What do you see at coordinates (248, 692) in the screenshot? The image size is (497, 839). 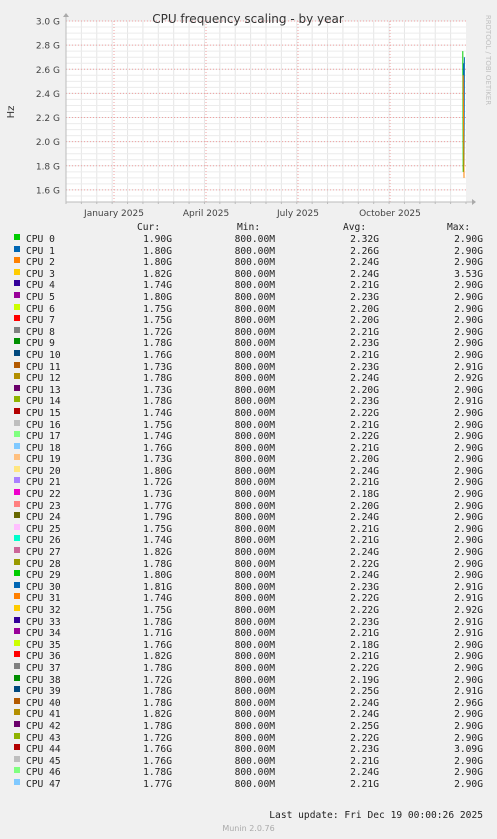 I see `legend-row: CPU 39 1.78G 800.00M 2.25G 2.91G` at bounding box center [248, 692].